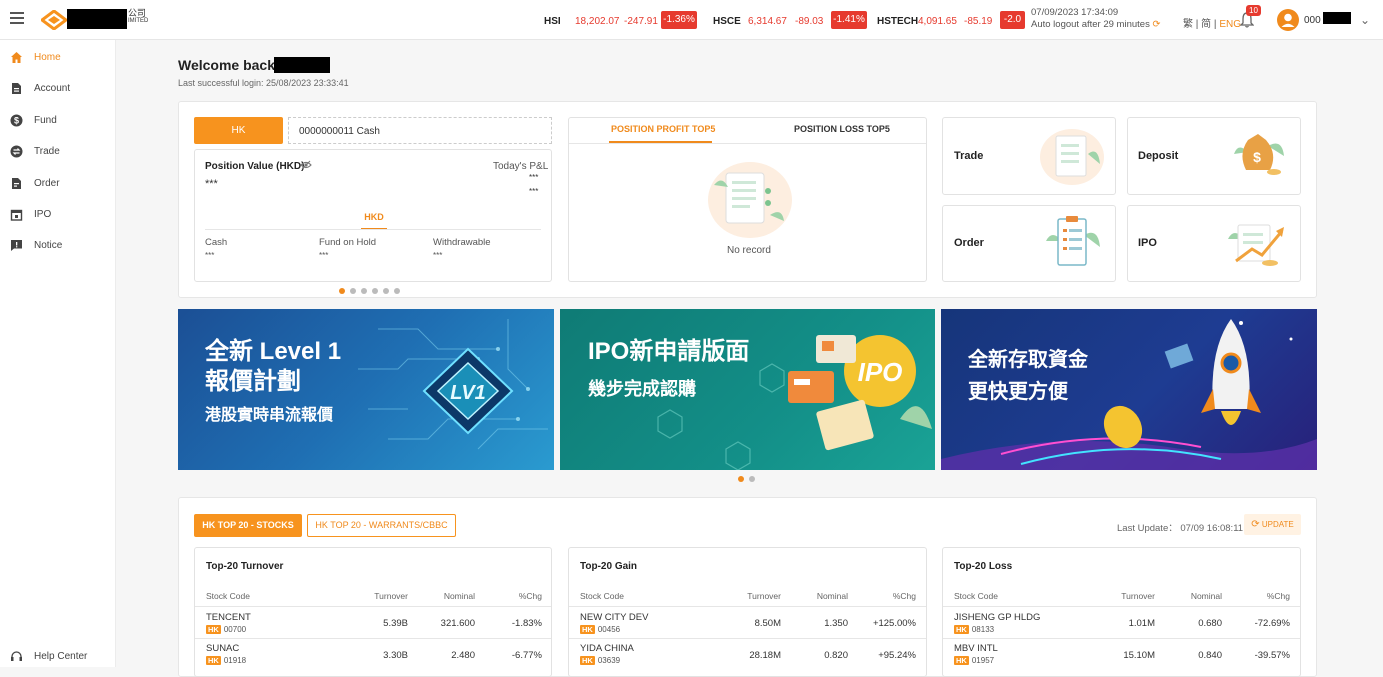  What do you see at coordinates (223, 648) in the screenshot?
I see `stock-name: SUNAC` at bounding box center [223, 648].